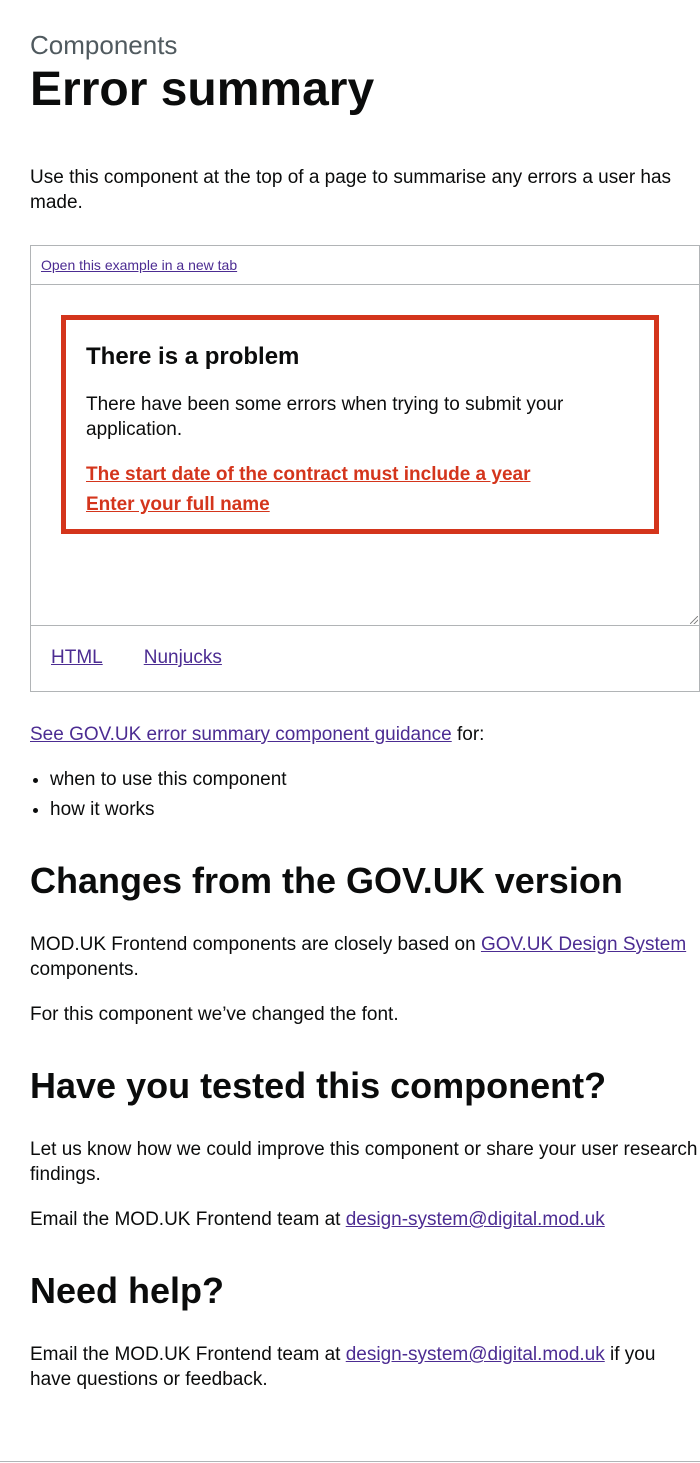 This screenshot has width=700, height=1463. Describe the element at coordinates (188, 1354) in the screenshot. I see `help-text: Email the MOD.UK Frontend team at` at that location.